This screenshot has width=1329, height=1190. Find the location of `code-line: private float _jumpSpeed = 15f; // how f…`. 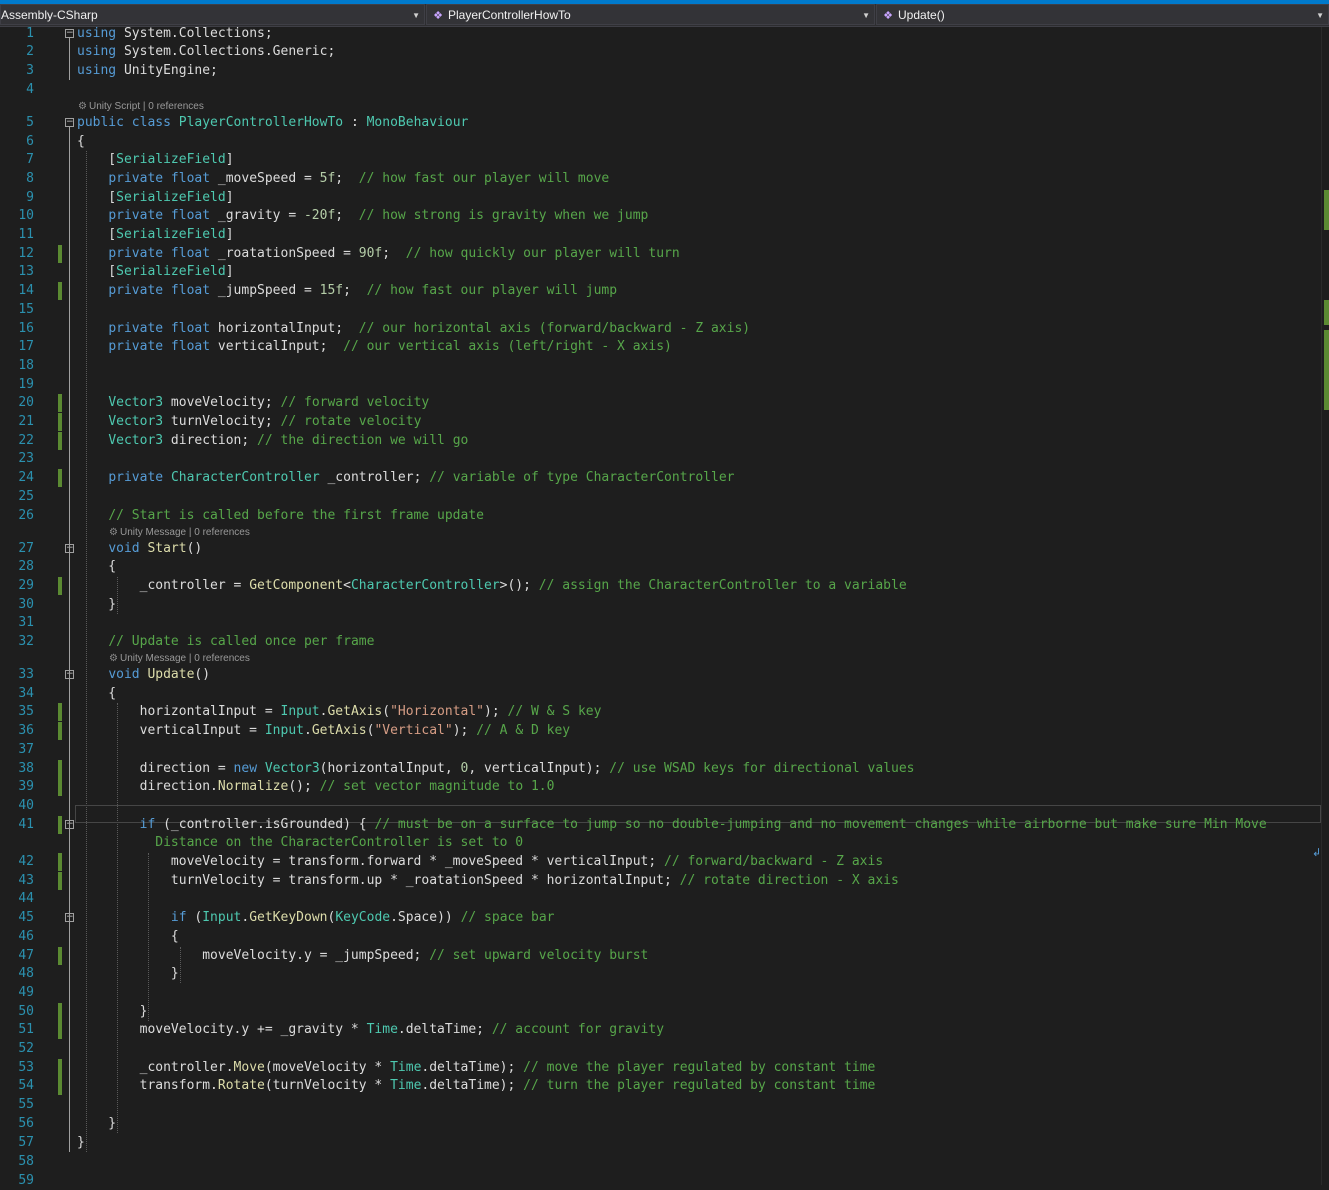

code-line: private float _jumpSpeed = 15f; // how f… is located at coordinates (347, 291).